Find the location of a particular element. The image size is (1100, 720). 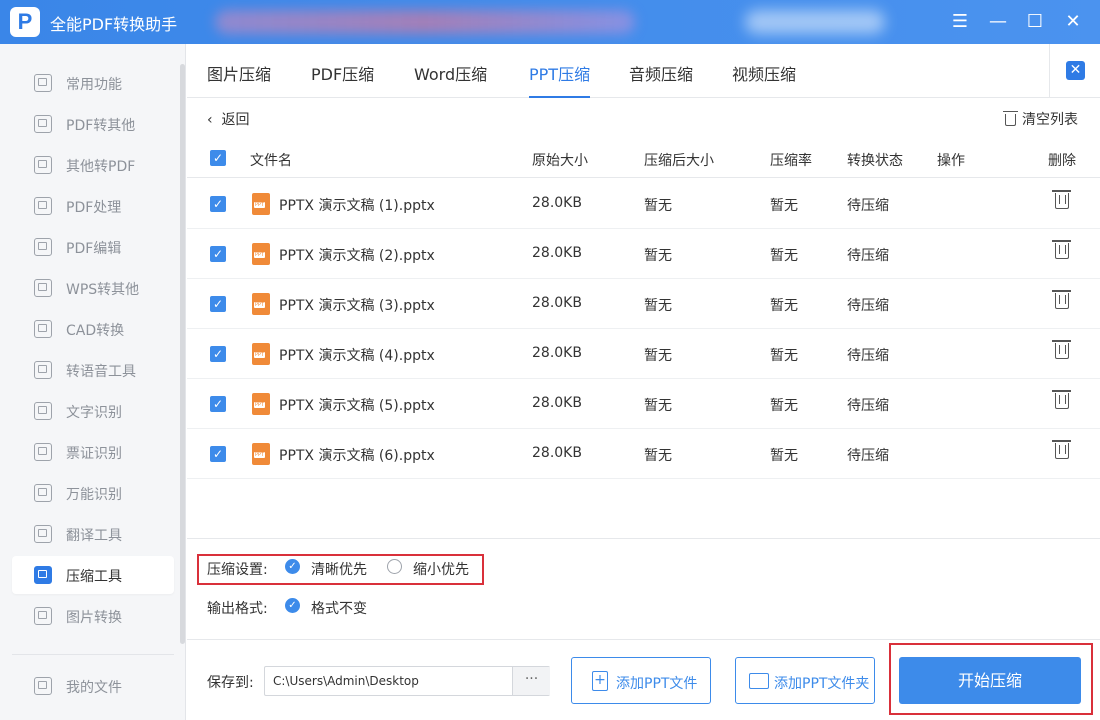

tab-word-compress: Word压缩 is located at coordinates (450, 79).